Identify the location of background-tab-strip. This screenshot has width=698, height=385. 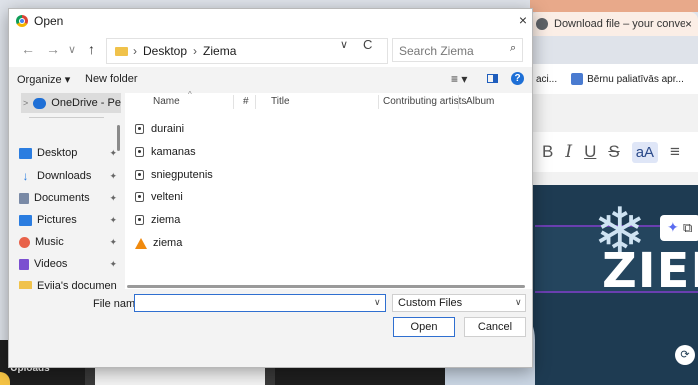
(614, 6).